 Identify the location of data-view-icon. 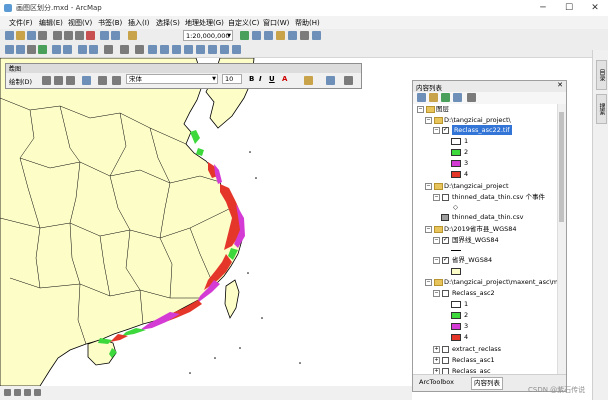
(7, 392).